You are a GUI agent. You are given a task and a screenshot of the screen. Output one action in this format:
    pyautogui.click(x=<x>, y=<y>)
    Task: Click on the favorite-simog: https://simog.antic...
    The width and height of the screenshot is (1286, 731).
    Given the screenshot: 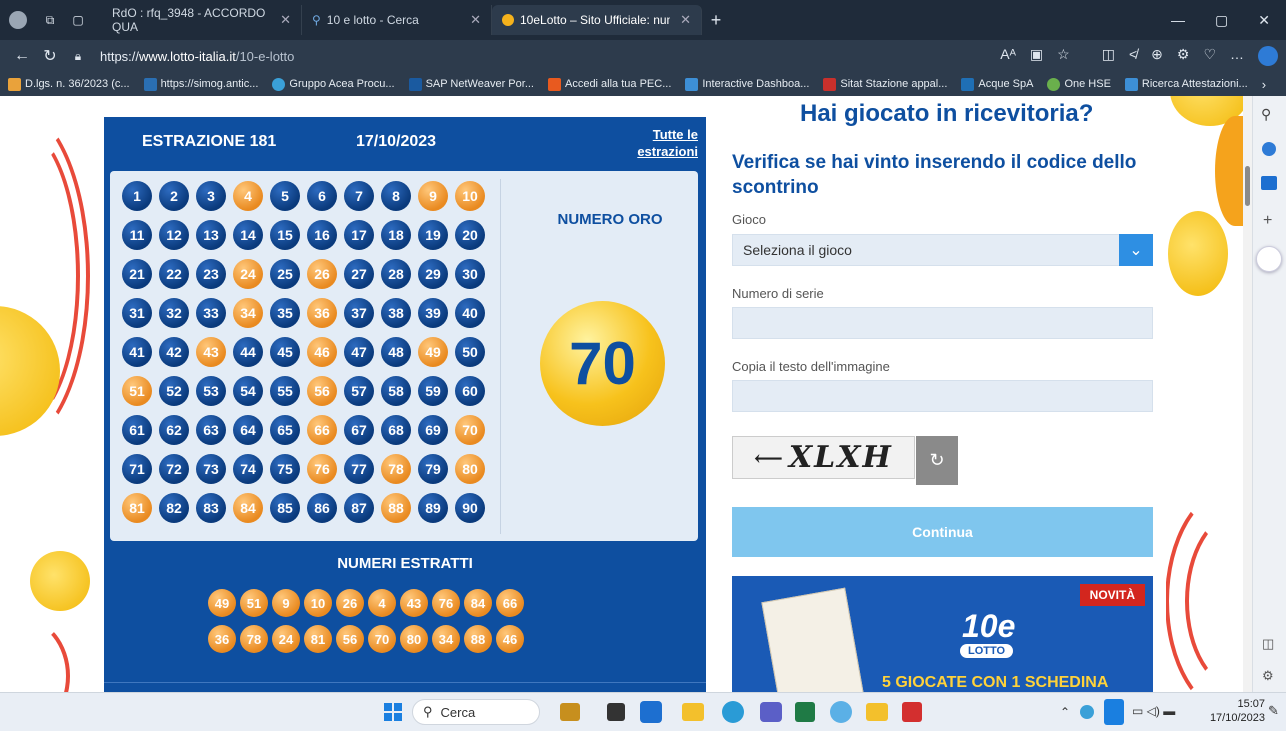 What is the action you would take?
    pyautogui.click(x=201, y=84)
    